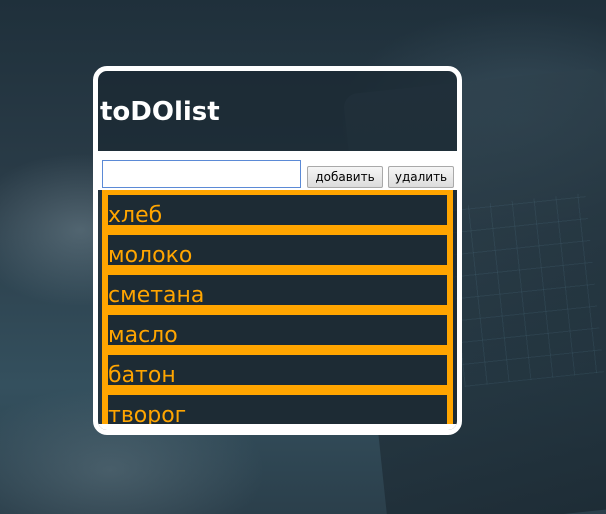  What do you see at coordinates (160, 112) in the screenshot?
I see `app-title: toDOlist` at bounding box center [160, 112].